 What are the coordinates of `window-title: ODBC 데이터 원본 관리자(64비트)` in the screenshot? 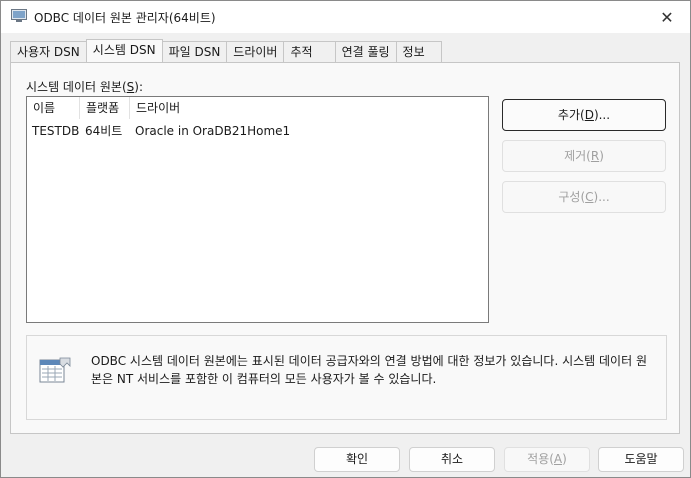 It's located at (125, 18).